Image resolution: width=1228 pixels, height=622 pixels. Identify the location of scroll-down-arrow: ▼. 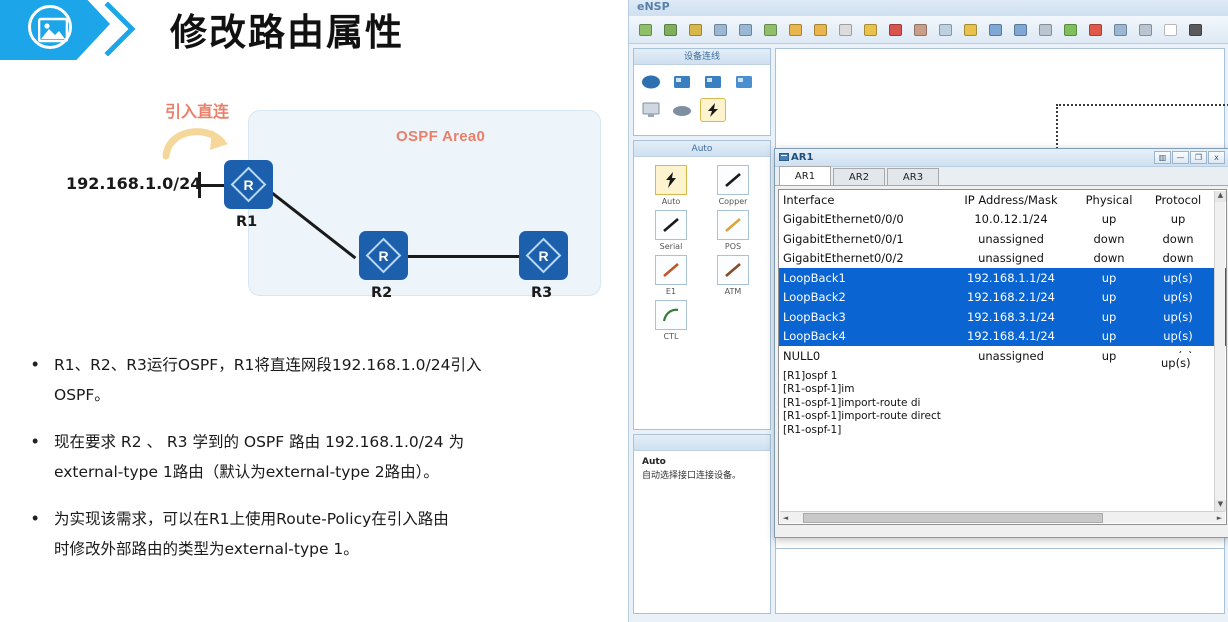
(1220, 505).